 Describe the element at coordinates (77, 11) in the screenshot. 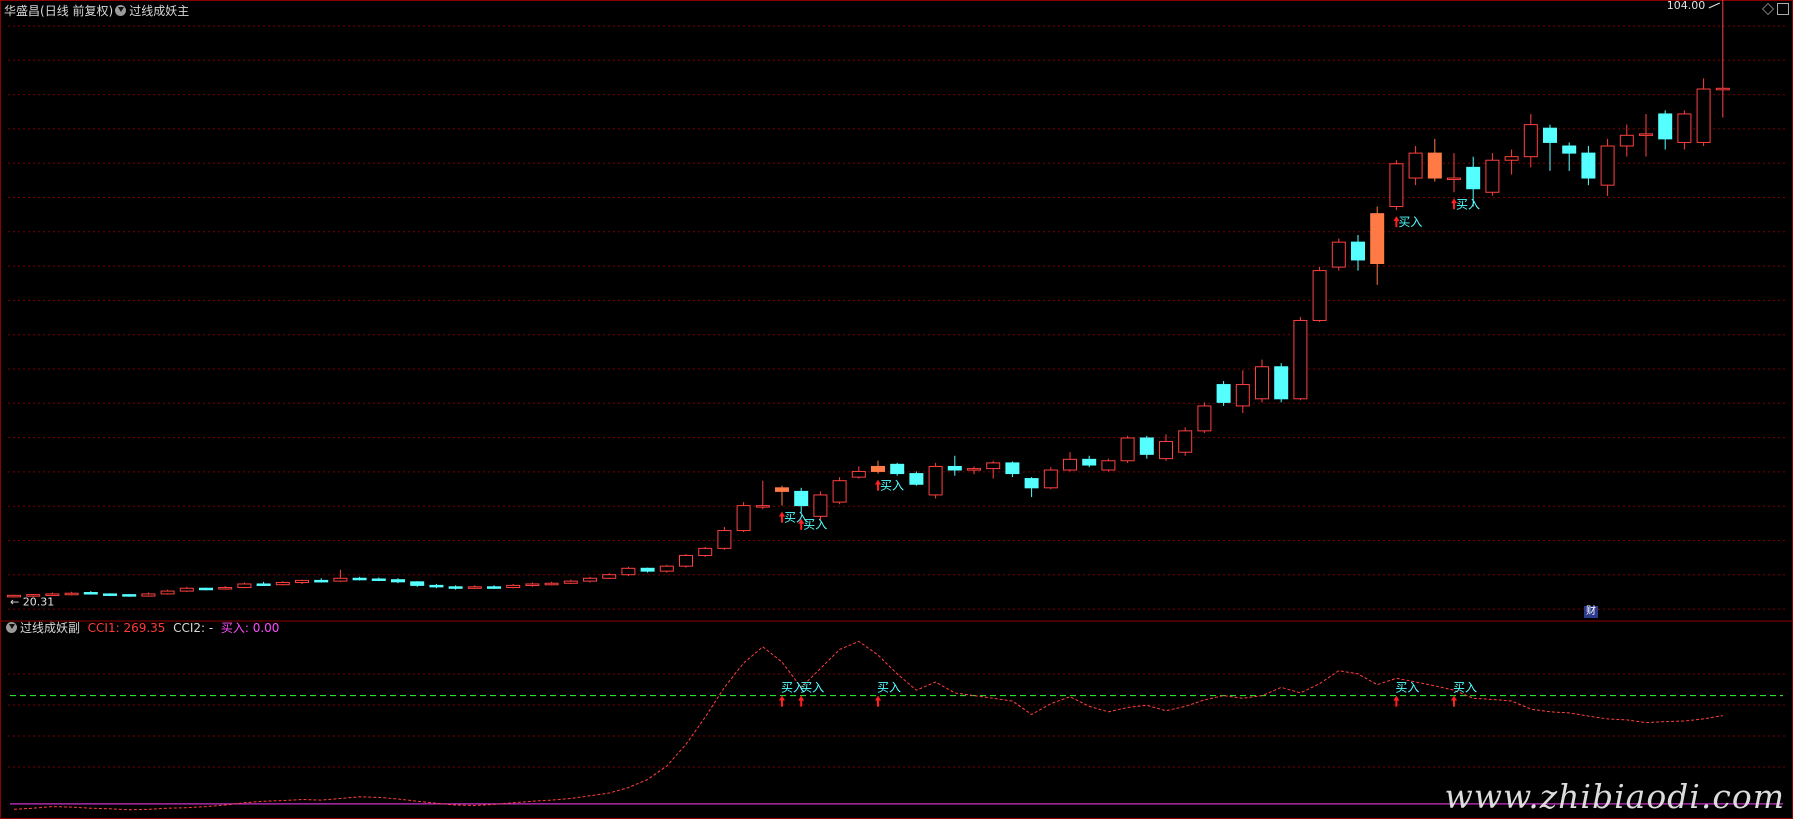

I see `period-label: (日线 前复权)` at that location.